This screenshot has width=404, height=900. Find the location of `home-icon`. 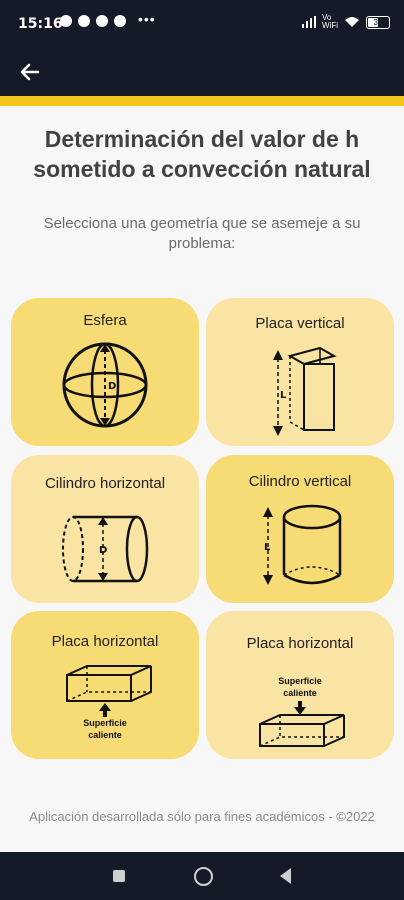

home-icon is located at coordinates (203, 876).